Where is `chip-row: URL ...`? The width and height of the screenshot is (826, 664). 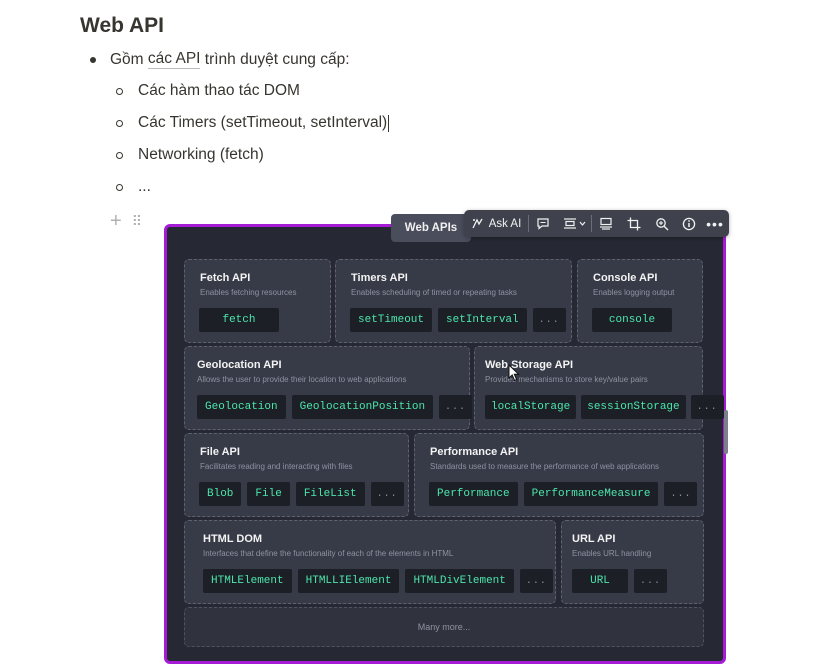 chip-row: URL ... is located at coordinates (620, 581).